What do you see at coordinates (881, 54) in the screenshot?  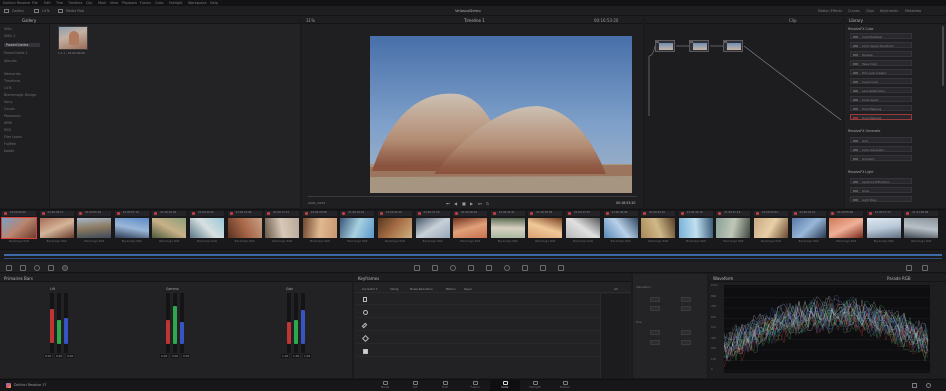 I see `fx-dehaze: Dehaze` at bounding box center [881, 54].